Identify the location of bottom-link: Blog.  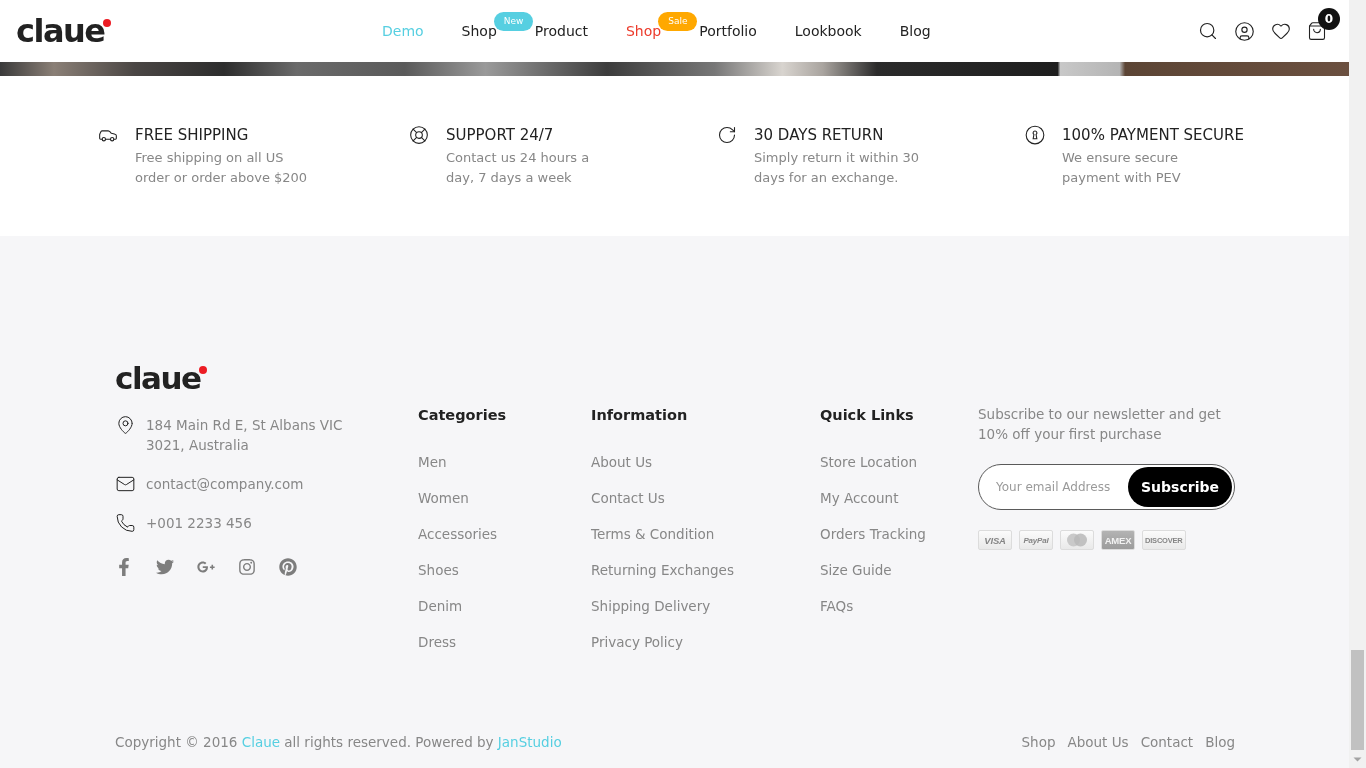
(1220, 742).